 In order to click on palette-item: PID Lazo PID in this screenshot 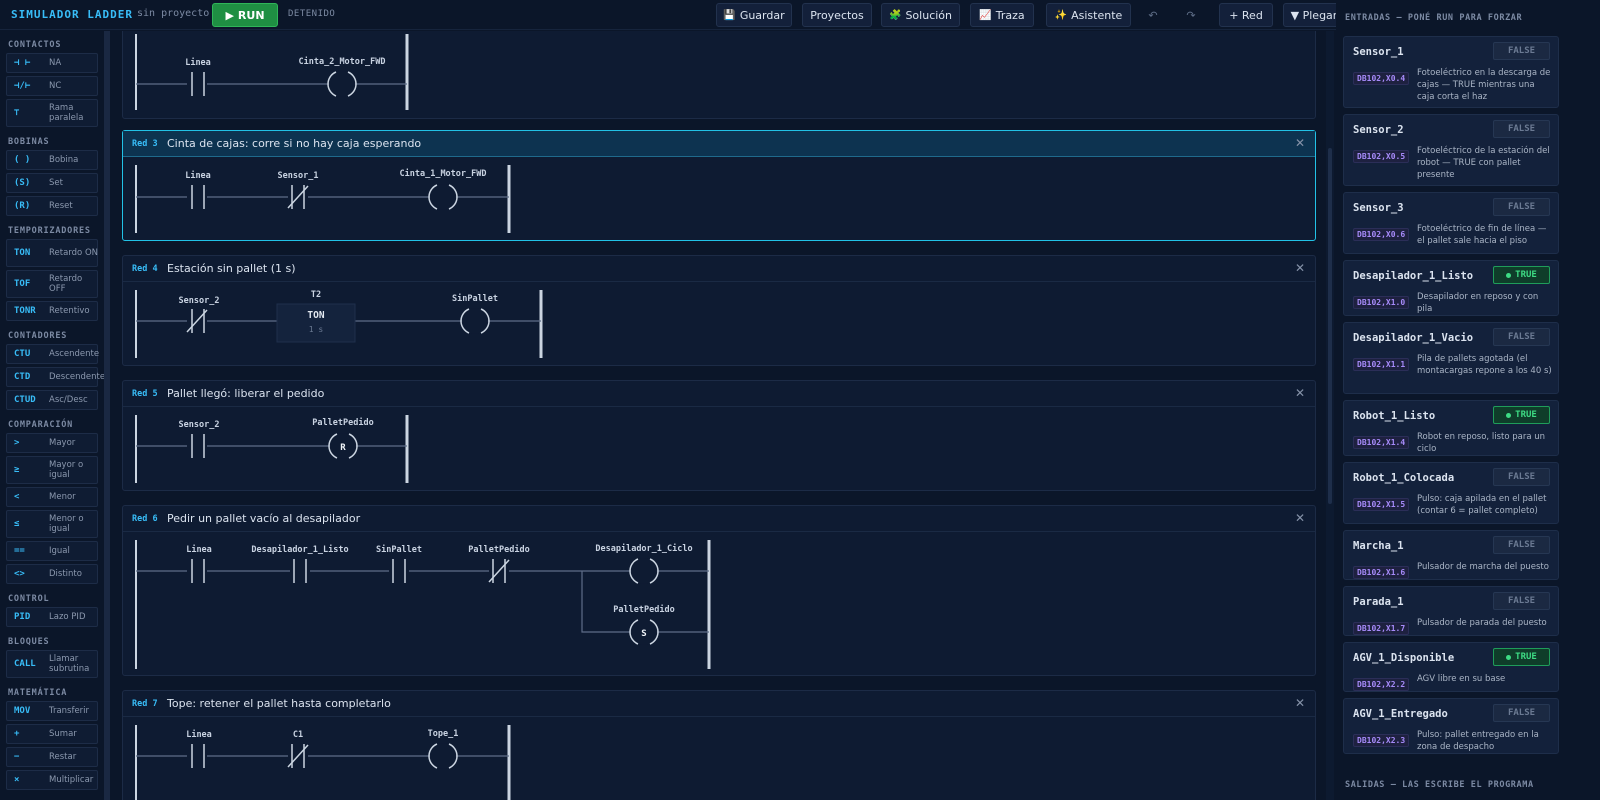, I will do `click(52, 617)`.